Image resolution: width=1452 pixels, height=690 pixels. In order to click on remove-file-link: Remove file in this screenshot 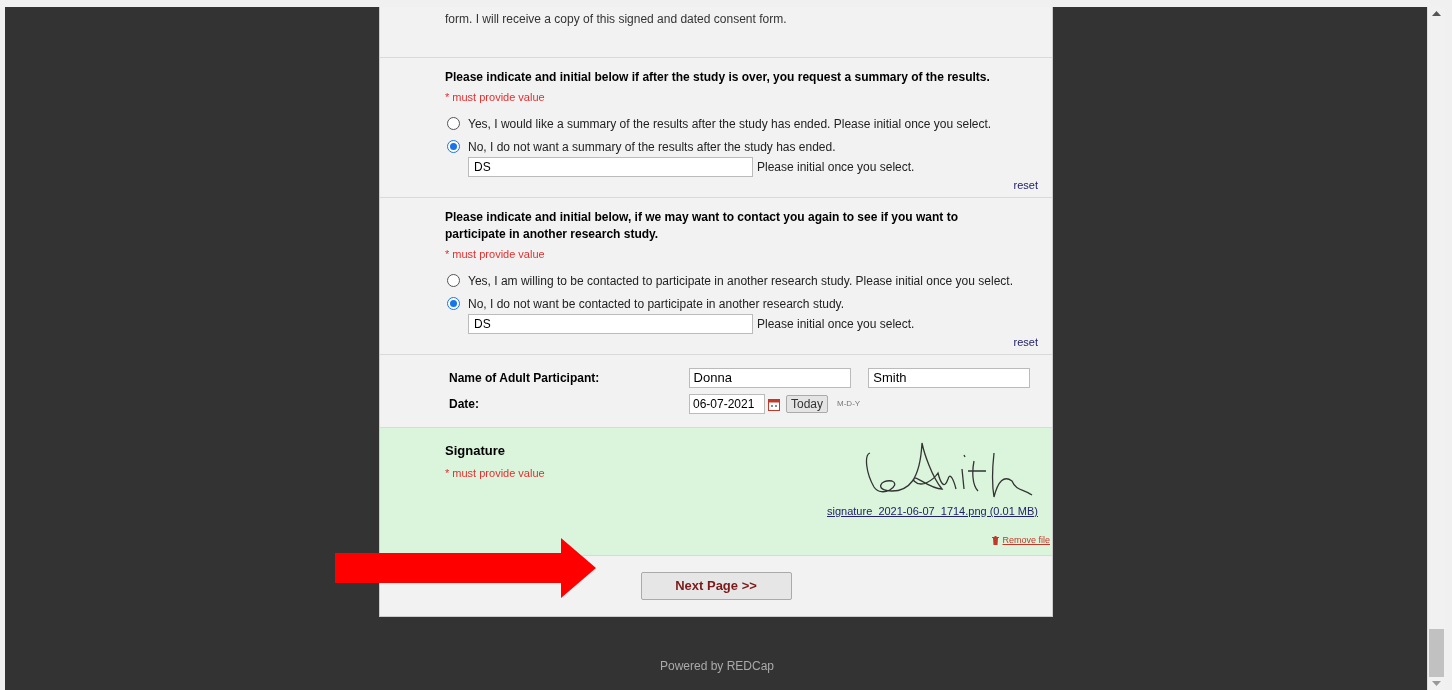, I will do `click(1026, 540)`.